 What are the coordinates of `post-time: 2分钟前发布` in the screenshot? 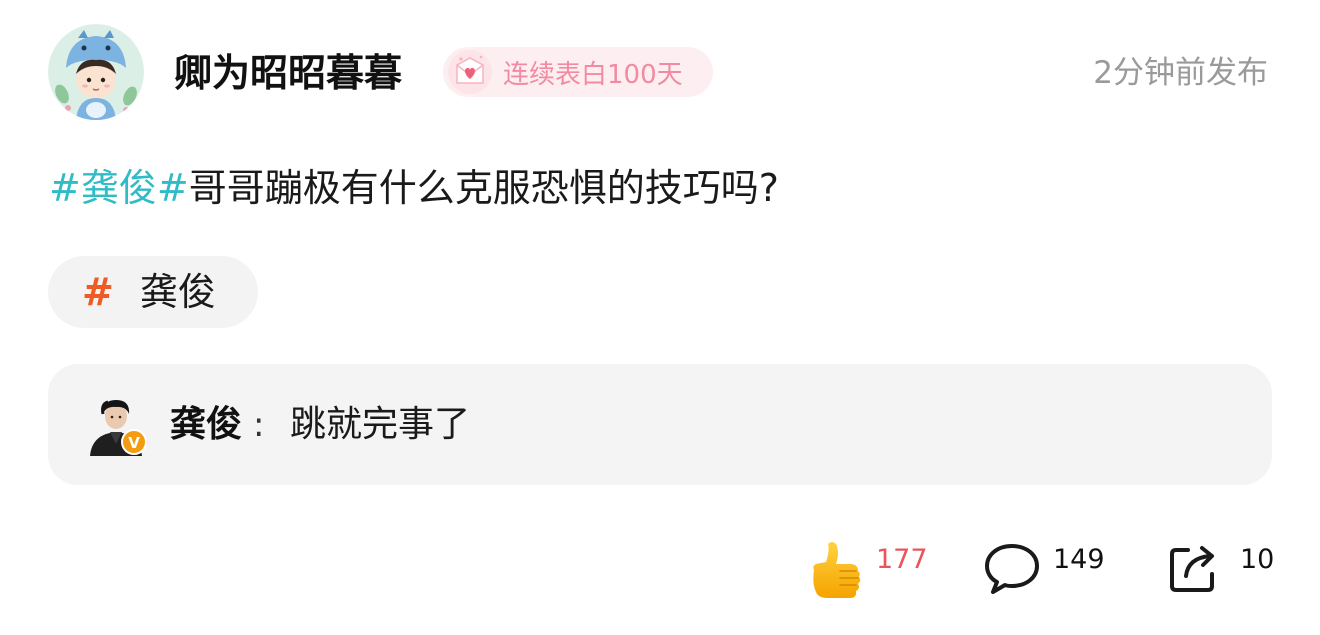 It's located at (1180, 73).